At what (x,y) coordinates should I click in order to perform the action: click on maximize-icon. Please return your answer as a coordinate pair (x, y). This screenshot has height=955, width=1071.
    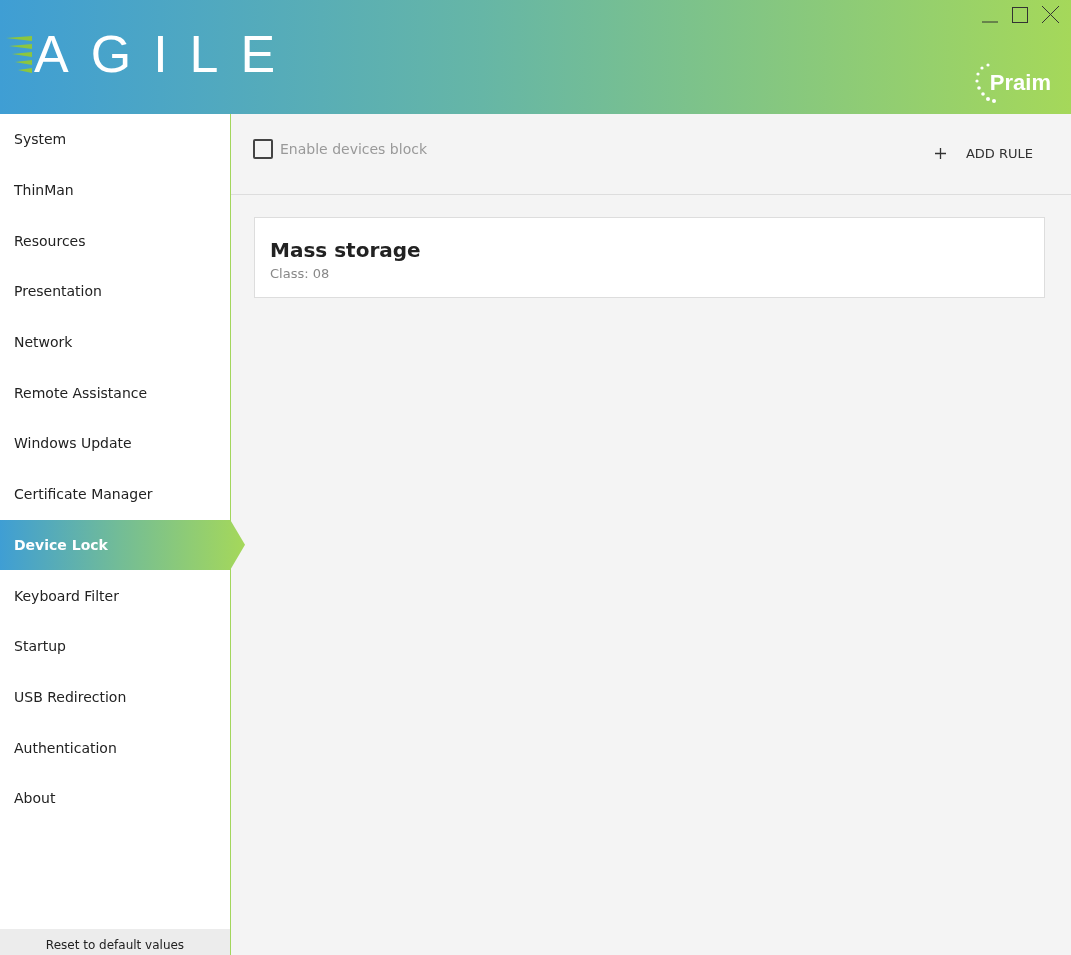
    Looking at the image, I should click on (1020, 15).